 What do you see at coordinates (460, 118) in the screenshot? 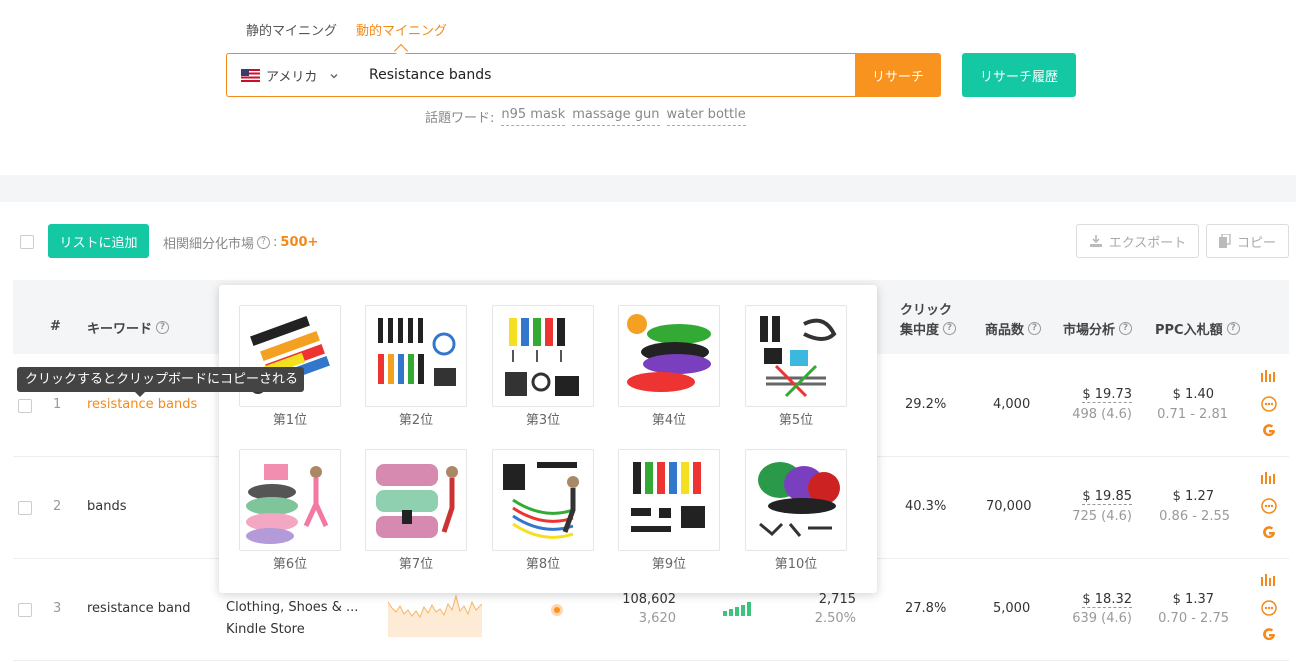
I see `hot-words-label: 話題ワード:` at bounding box center [460, 118].